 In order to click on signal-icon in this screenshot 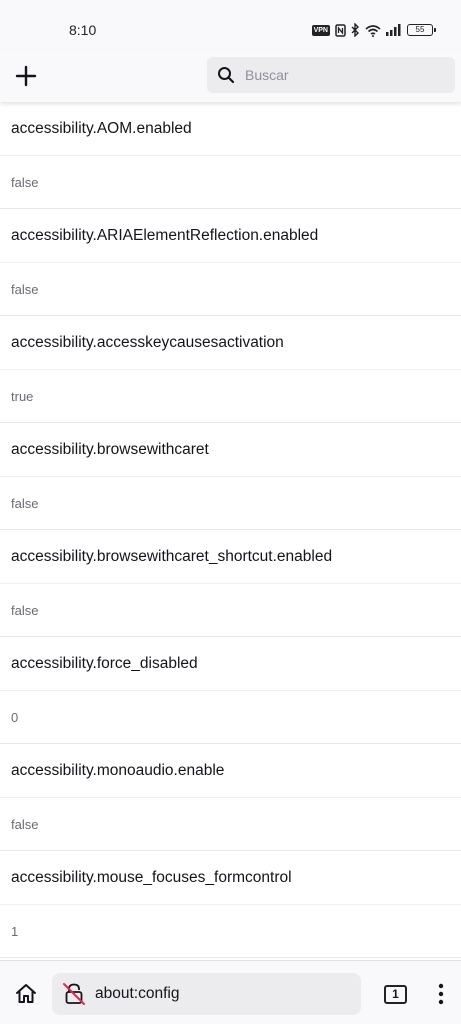, I will do `click(393, 30)`.